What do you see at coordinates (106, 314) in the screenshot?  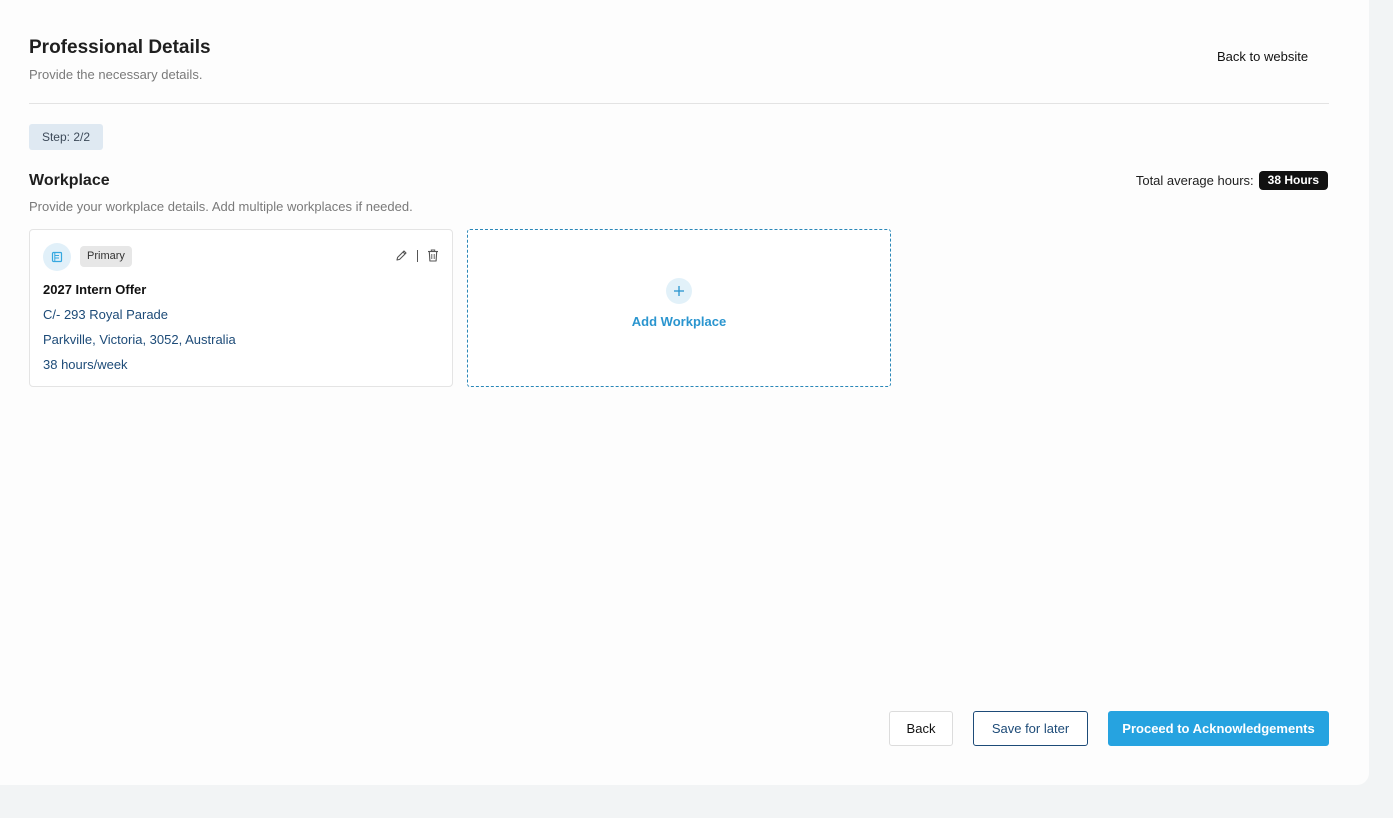 I see `workplace-address-line1: C/- 293 Royal Parade` at bounding box center [106, 314].